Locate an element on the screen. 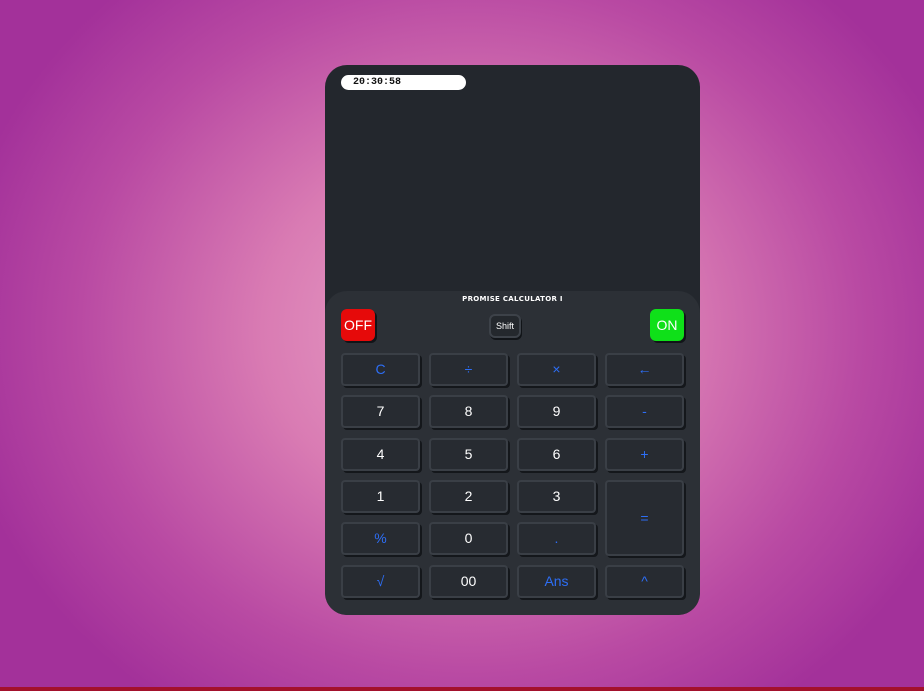  percent-key: % is located at coordinates (380, 538).